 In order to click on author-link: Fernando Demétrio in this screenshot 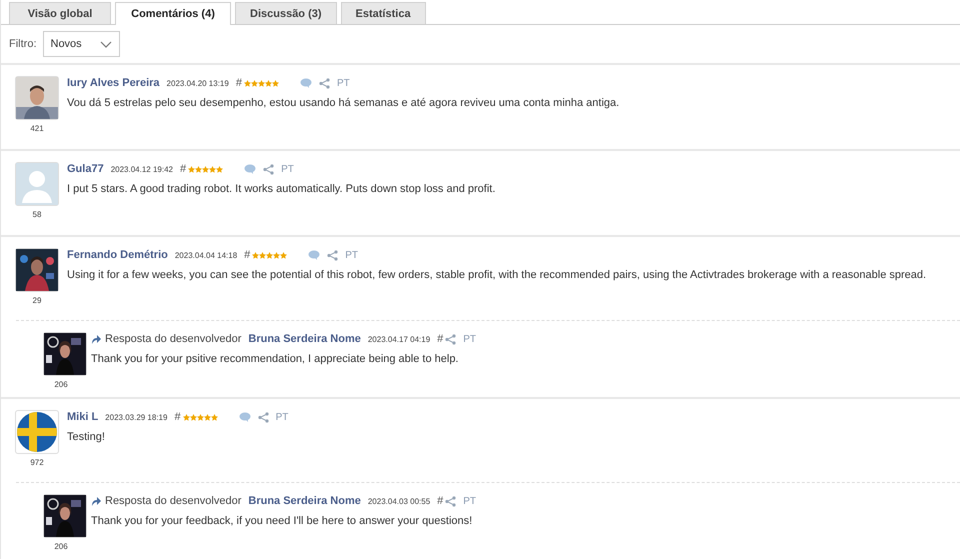, I will do `click(117, 255)`.